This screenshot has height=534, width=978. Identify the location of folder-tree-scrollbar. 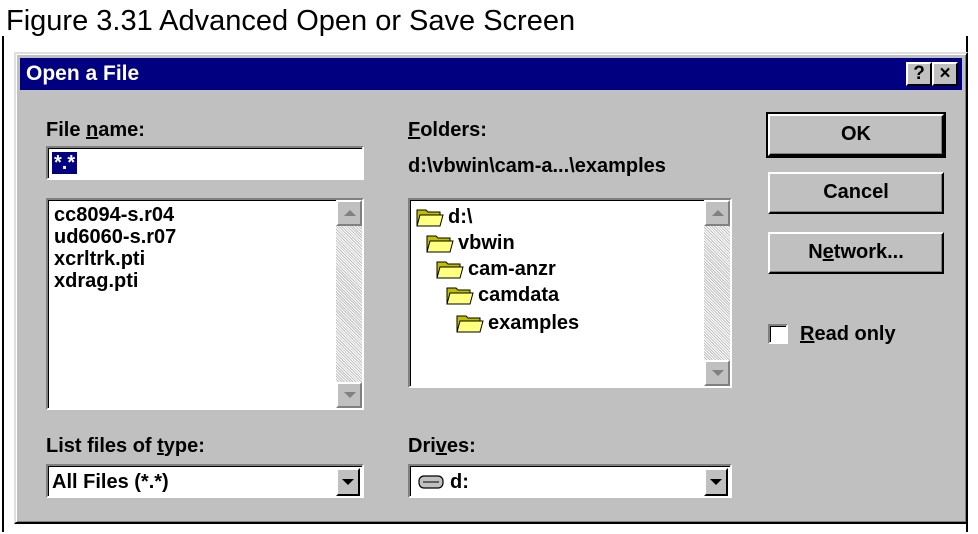
(717, 293).